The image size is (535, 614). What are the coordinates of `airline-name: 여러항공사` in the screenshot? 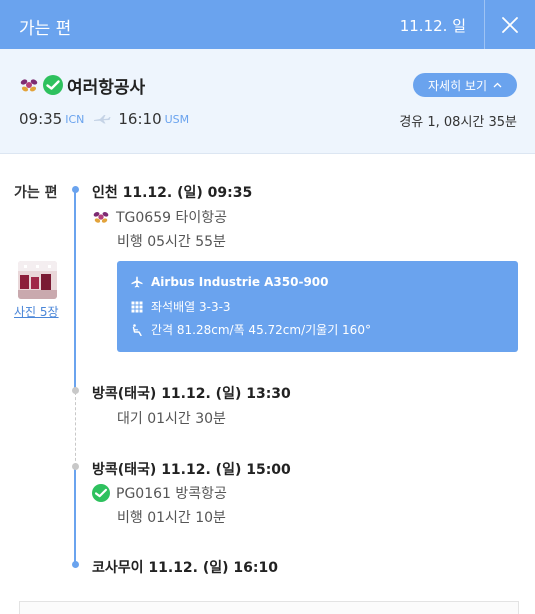 It's located at (106, 88).